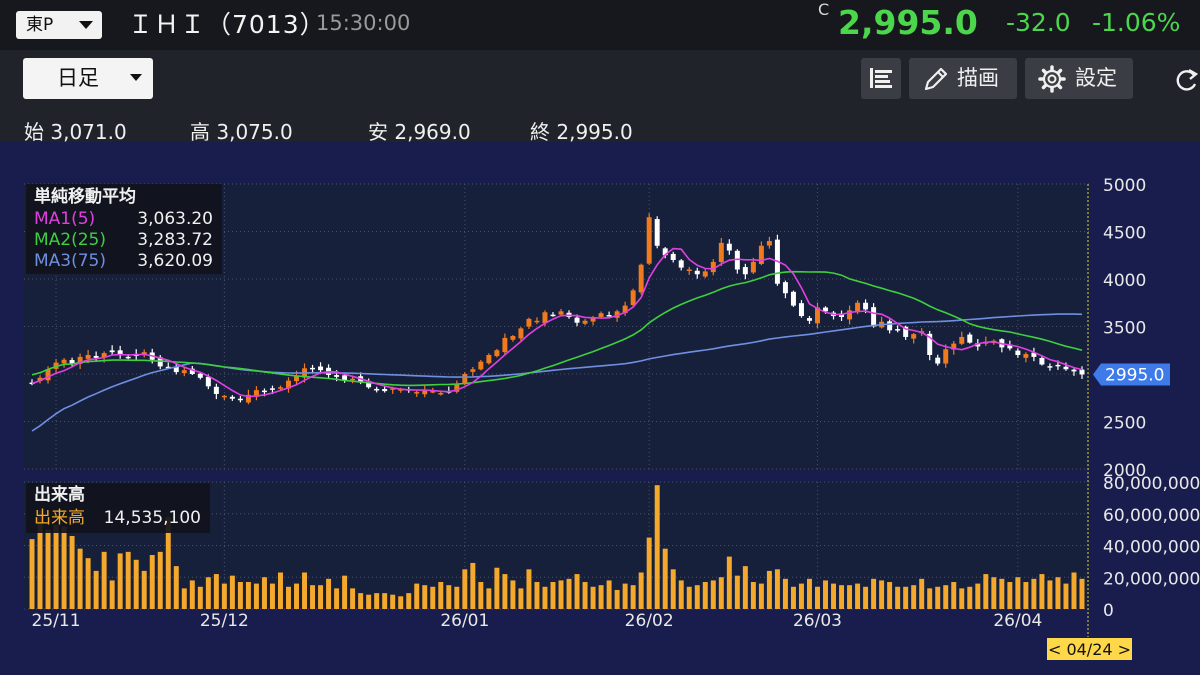 The image size is (1200, 675). I want to click on ma-legend-name: MA1(5), so click(64, 219).